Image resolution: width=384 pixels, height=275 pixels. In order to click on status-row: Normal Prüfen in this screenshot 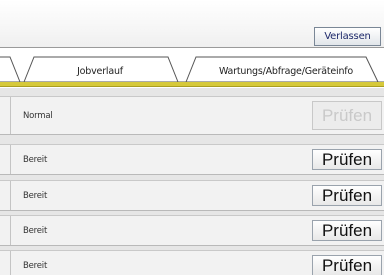, I will do `click(192, 115)`.